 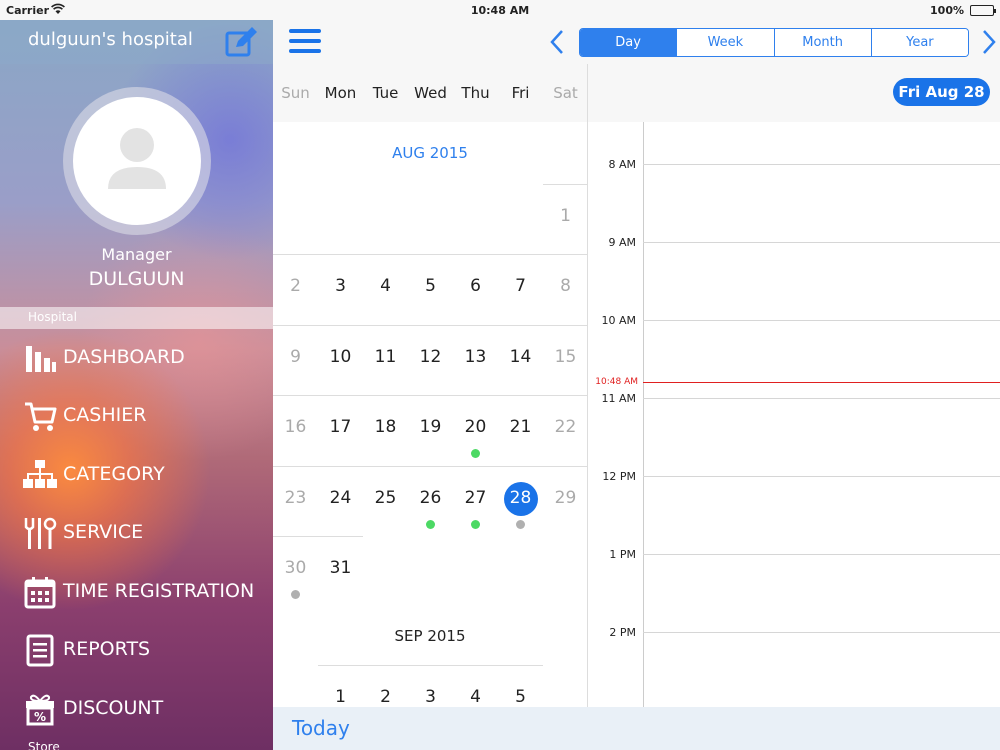 I want to click on section-label-hospital: Hospital, so click(x=136, y=318).